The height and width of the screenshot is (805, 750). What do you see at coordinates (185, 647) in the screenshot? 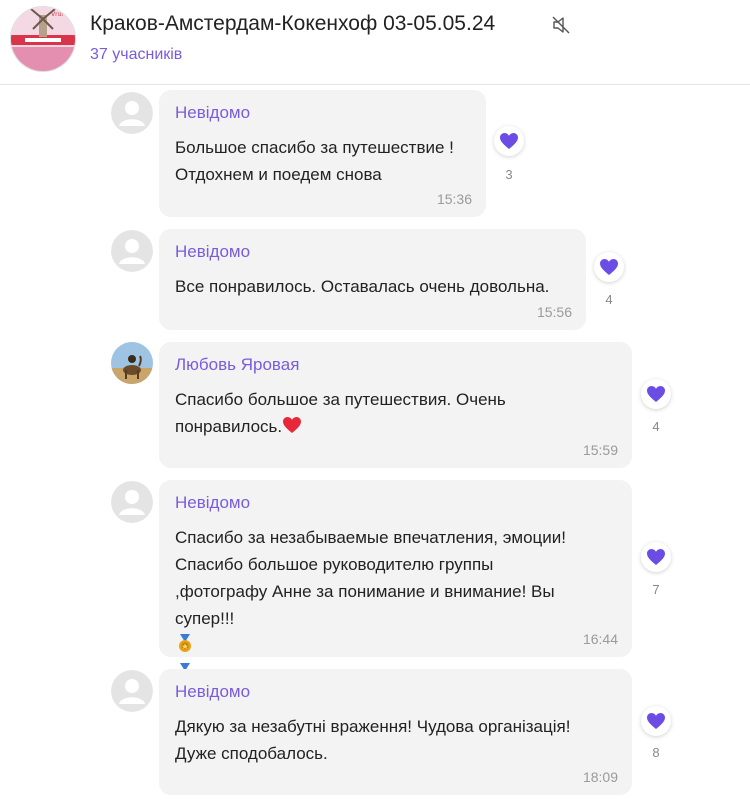
I see `medal-icon` at bounding box center [185, 647].